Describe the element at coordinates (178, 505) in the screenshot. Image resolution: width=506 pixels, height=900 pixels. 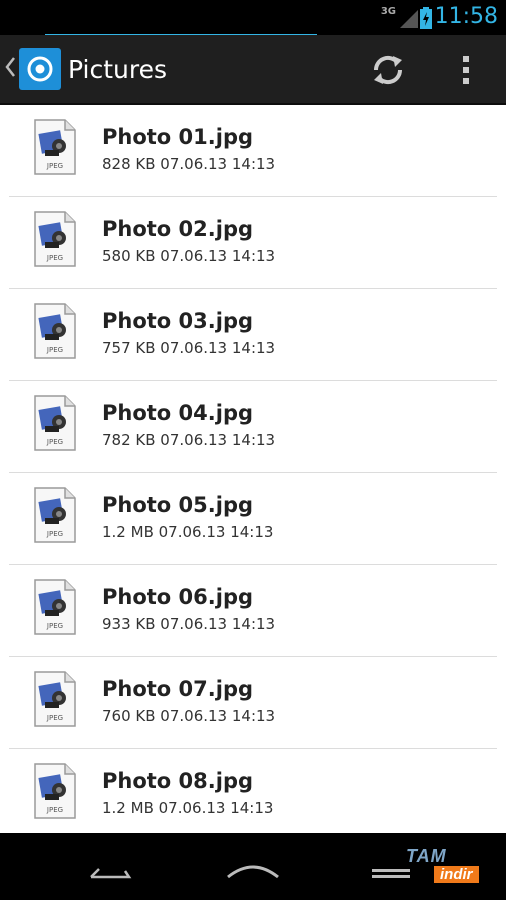
I see `file-name: Photo 05.jpg` at that location.